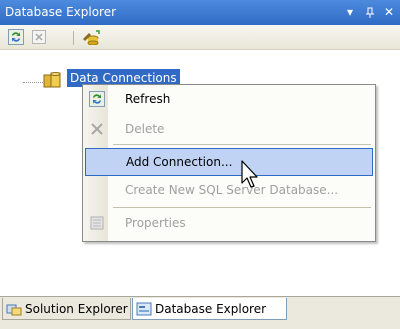 The height and width of the screenshot is (329, 400). Describe the element at coordinates (97, 223) in the screenshot. I see `properties-icon` at that location.